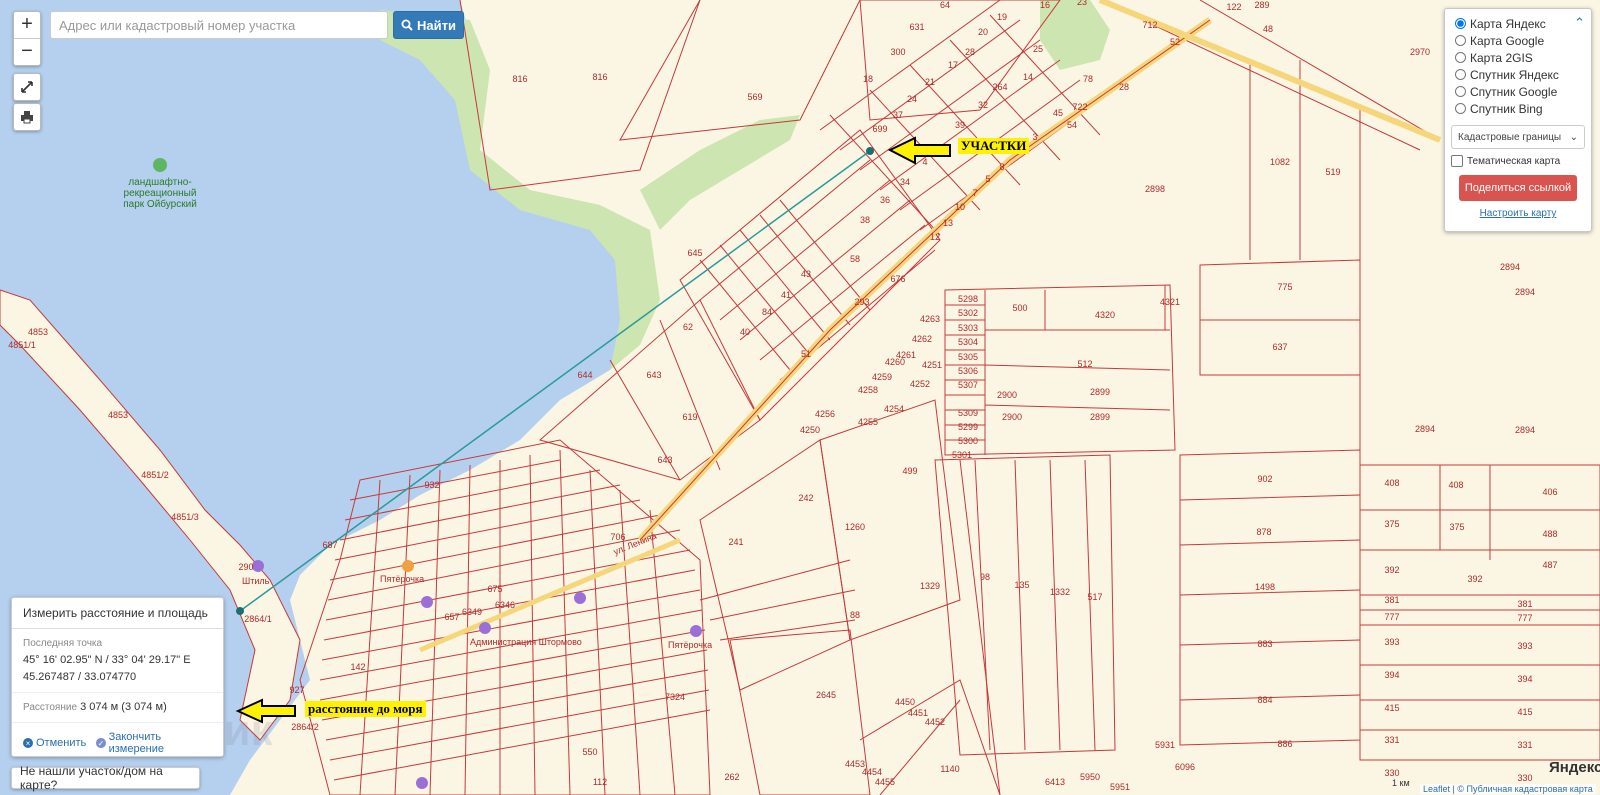  What do you see at coordinates (1280, 162) in the screenshot?
I see `parcel-number-label: 1082` at bounding box center [1280, 162].